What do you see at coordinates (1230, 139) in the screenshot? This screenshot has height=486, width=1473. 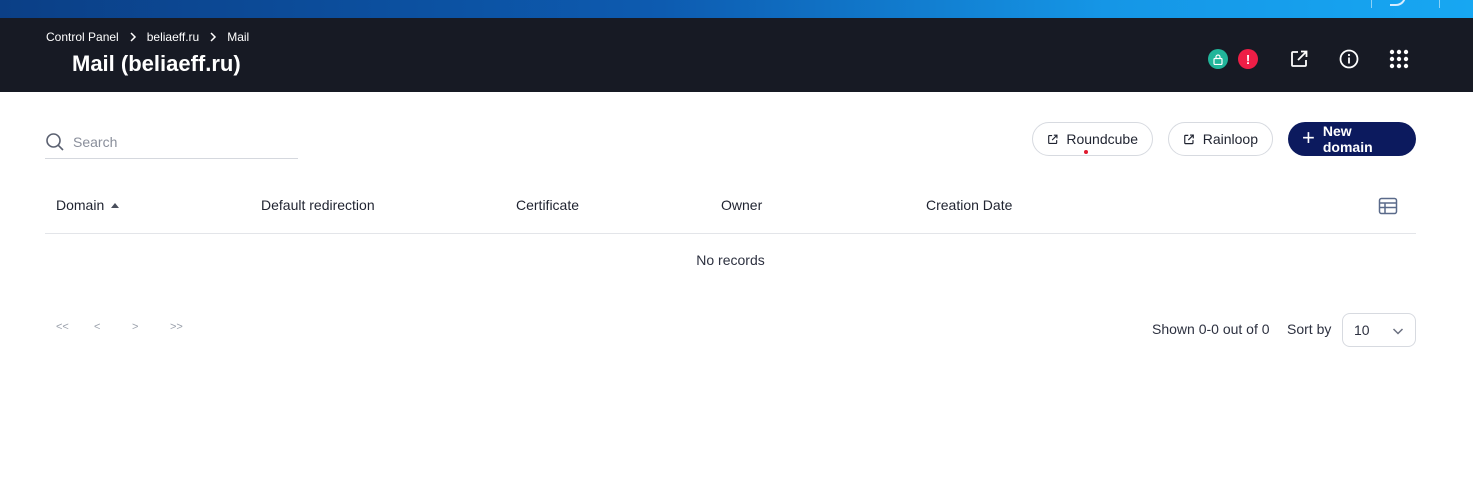 I see `rainloop-label: Rainloop` at bounding box center [1230, 139].